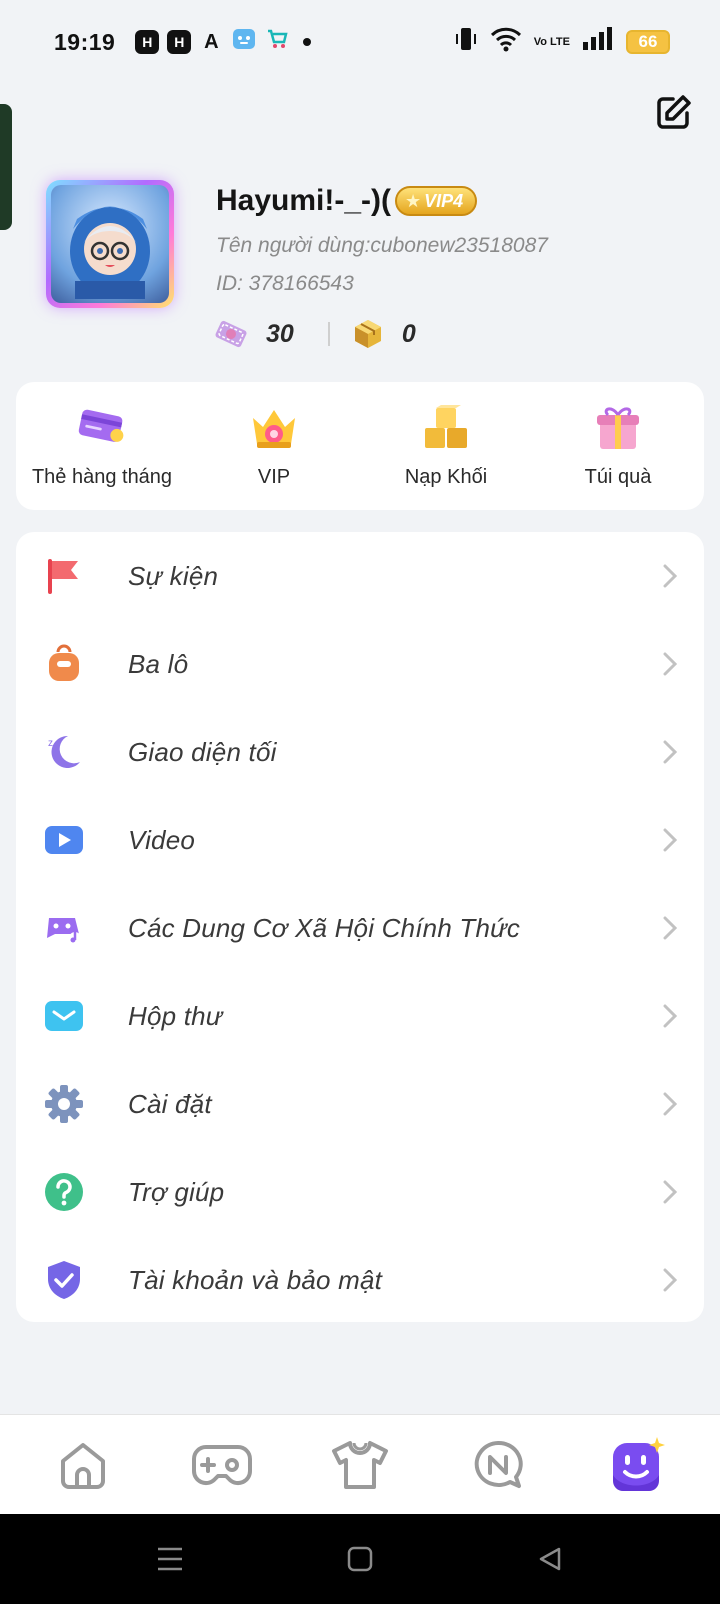  What do you see at coordinates (408, 333) in the screenshot?
I see `block-count: 0` at bounding box center [408, 333].